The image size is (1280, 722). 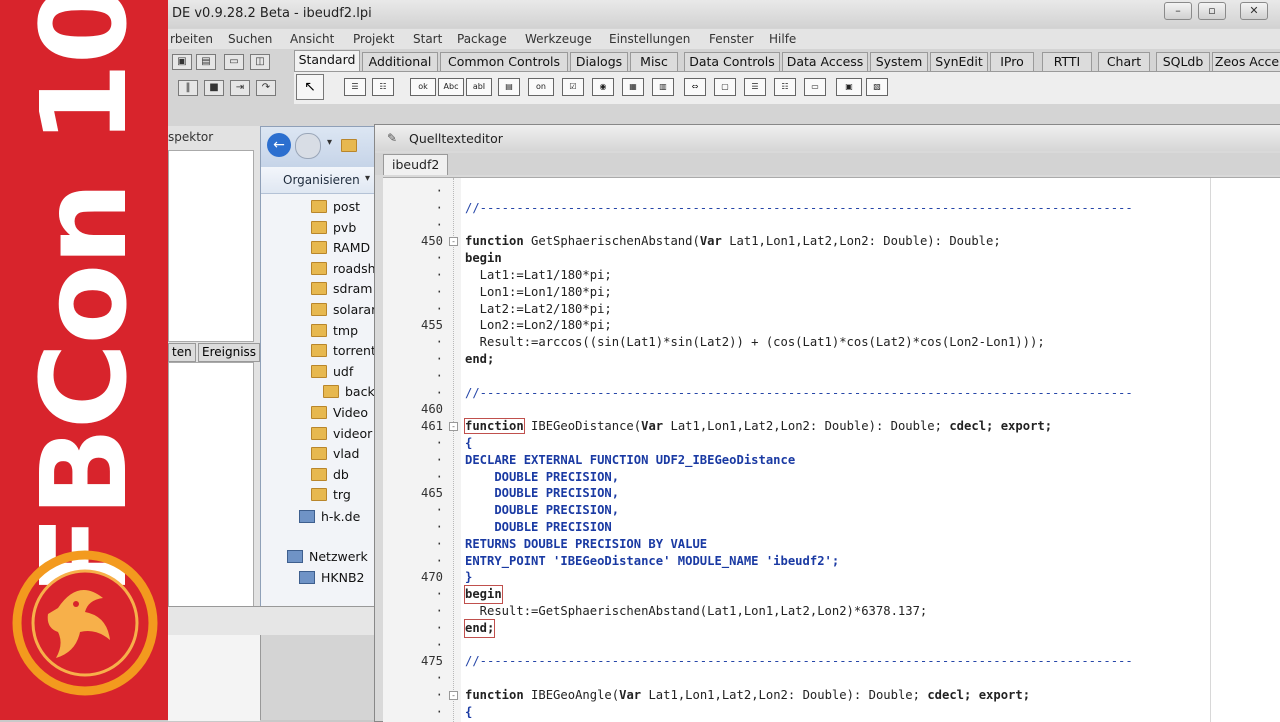 I want to click on tab-sqldb: SQLdb, so click(x=1183, y=61).